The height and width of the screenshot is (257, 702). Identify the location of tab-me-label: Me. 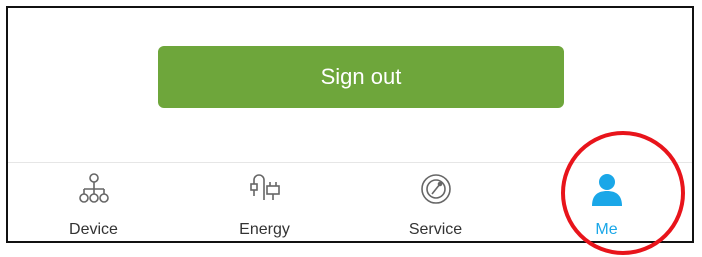
(606, 229).